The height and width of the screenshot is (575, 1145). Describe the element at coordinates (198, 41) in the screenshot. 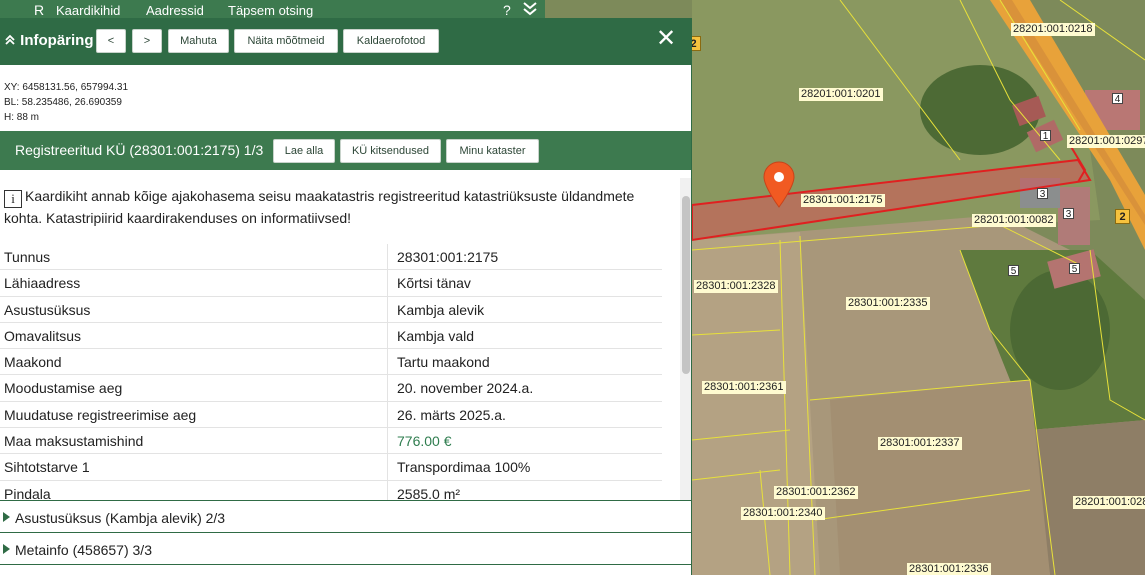

I see `fit-button: Mahuta` at that location.